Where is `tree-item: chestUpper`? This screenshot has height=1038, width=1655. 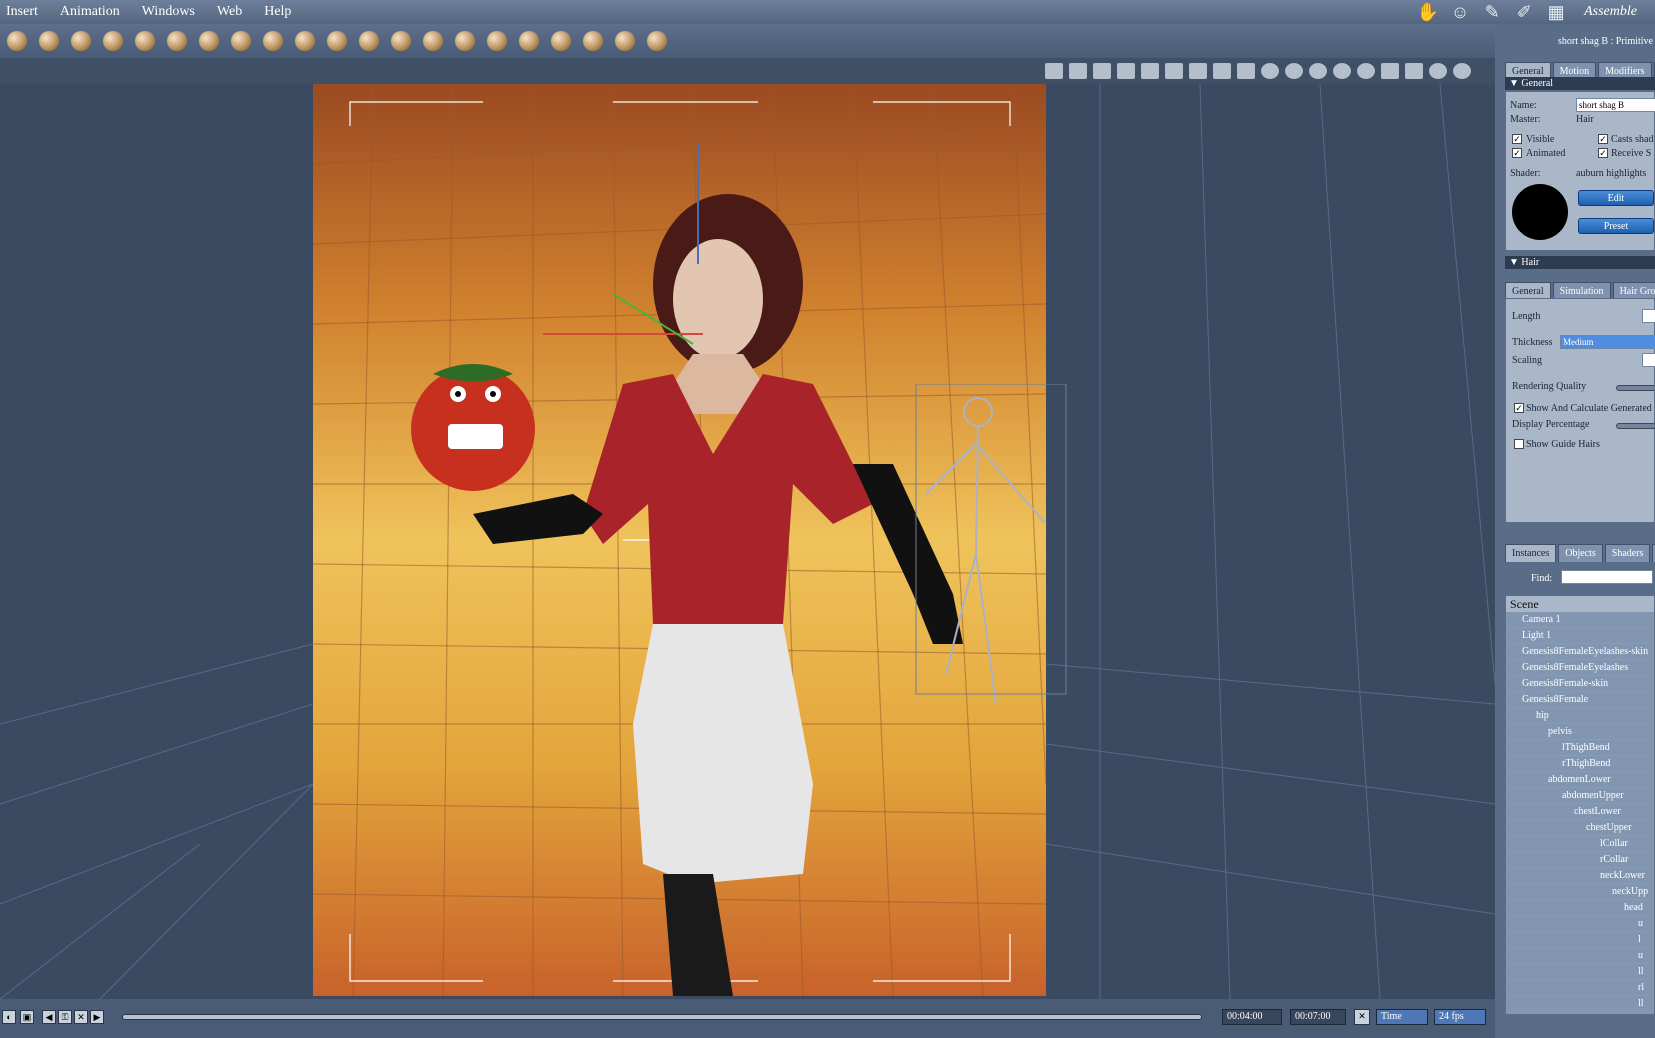 tree-item: chestUpper is located at coordinates (1580, 828).